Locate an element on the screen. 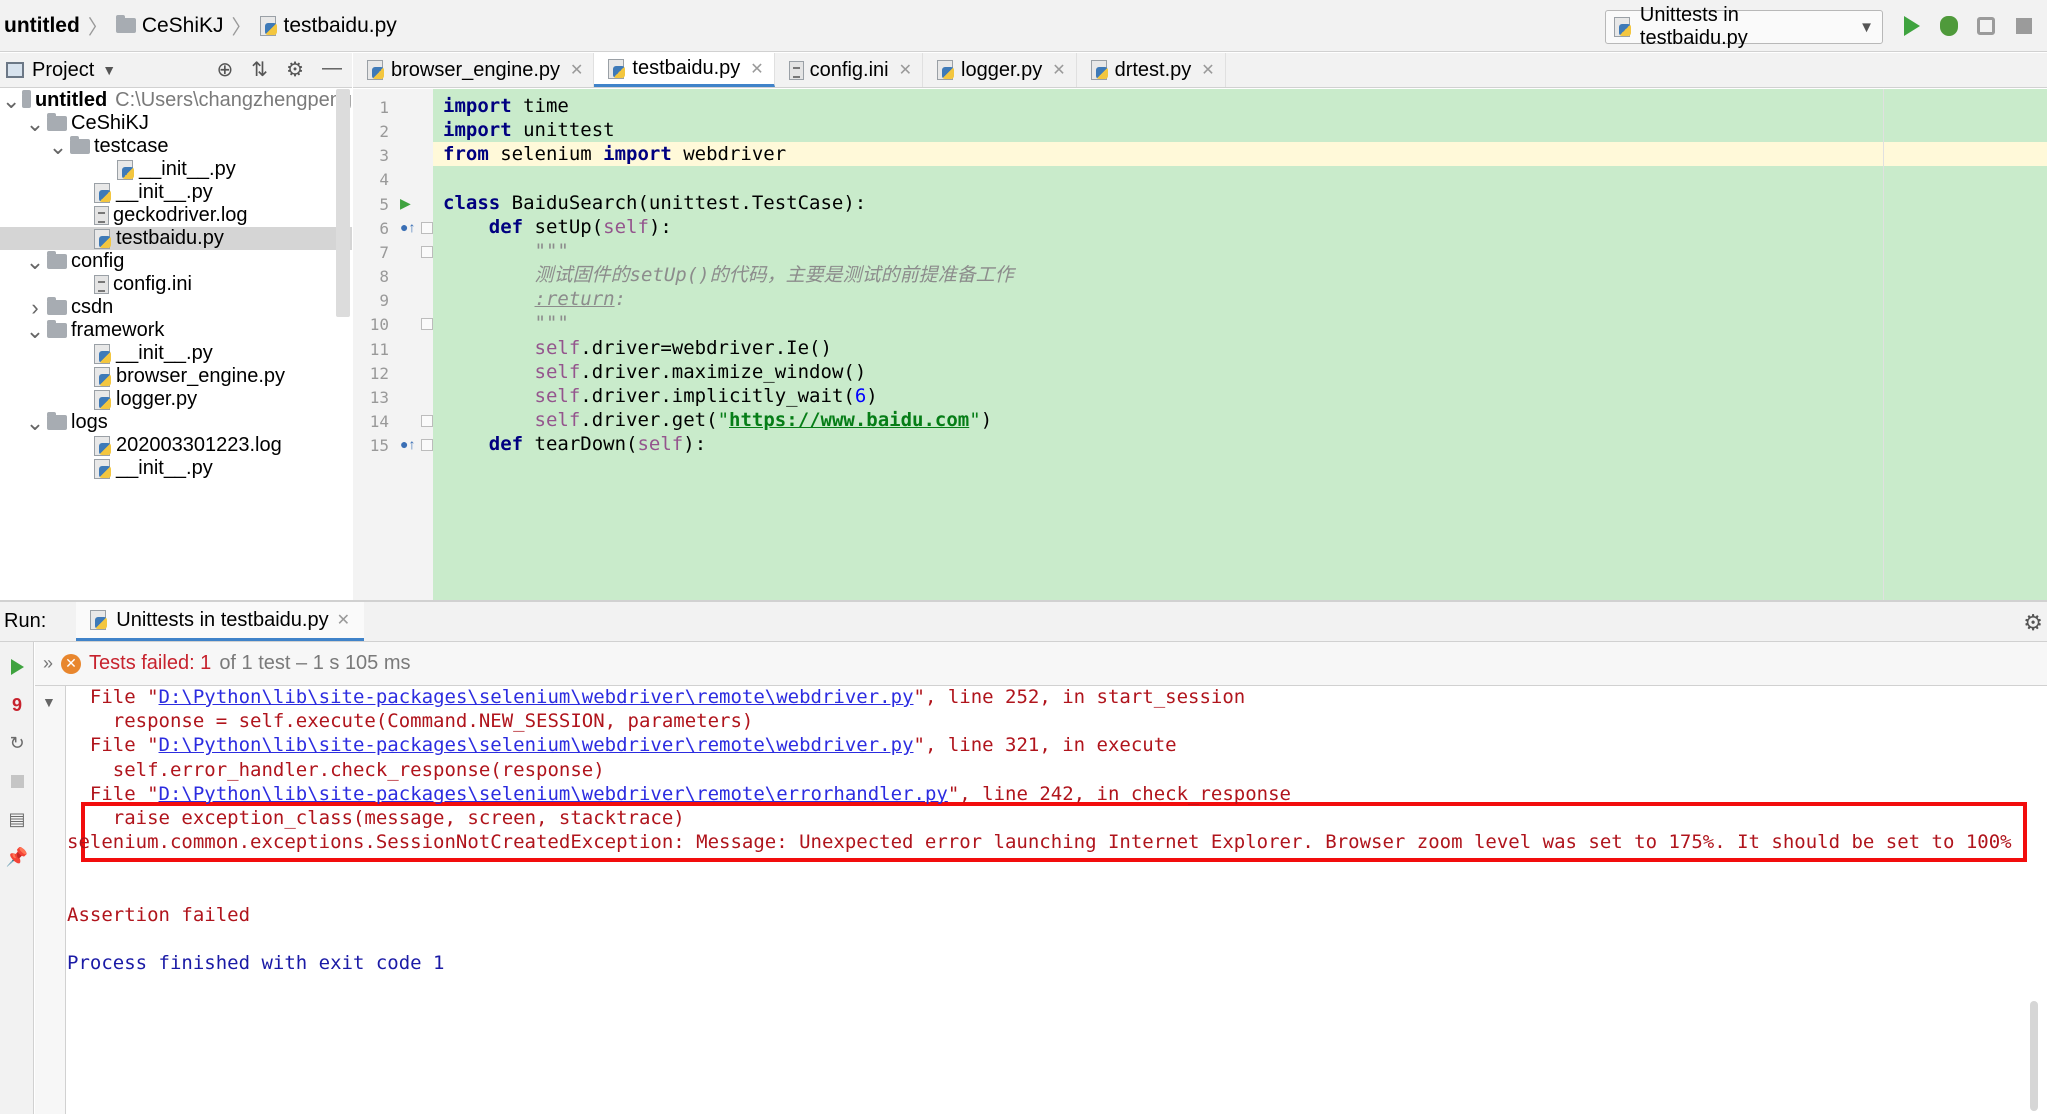 This screenshot has height=1114, width=2047. code-token: tearDown( is located at coordinates (580, 444).